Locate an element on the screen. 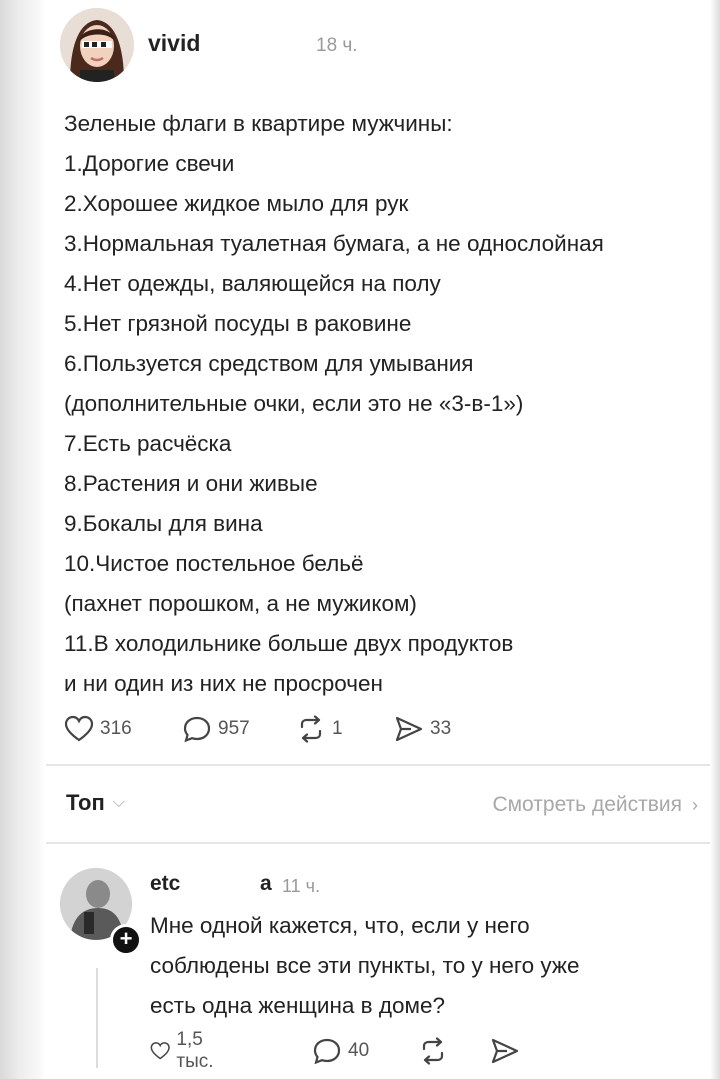 The width and height of the screenshot is (720, 1079). comment-repost-button is located at coordinates (433, 1051).